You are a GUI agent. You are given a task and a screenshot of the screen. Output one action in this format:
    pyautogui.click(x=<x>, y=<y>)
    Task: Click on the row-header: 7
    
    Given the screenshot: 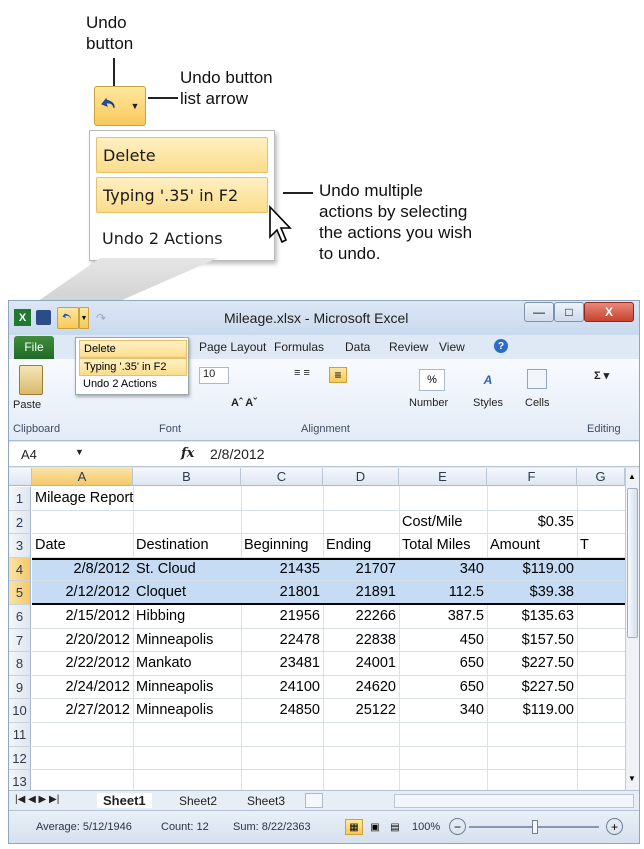 What is the action you would take?
    pyautogui.click(x=20, y=640)
    